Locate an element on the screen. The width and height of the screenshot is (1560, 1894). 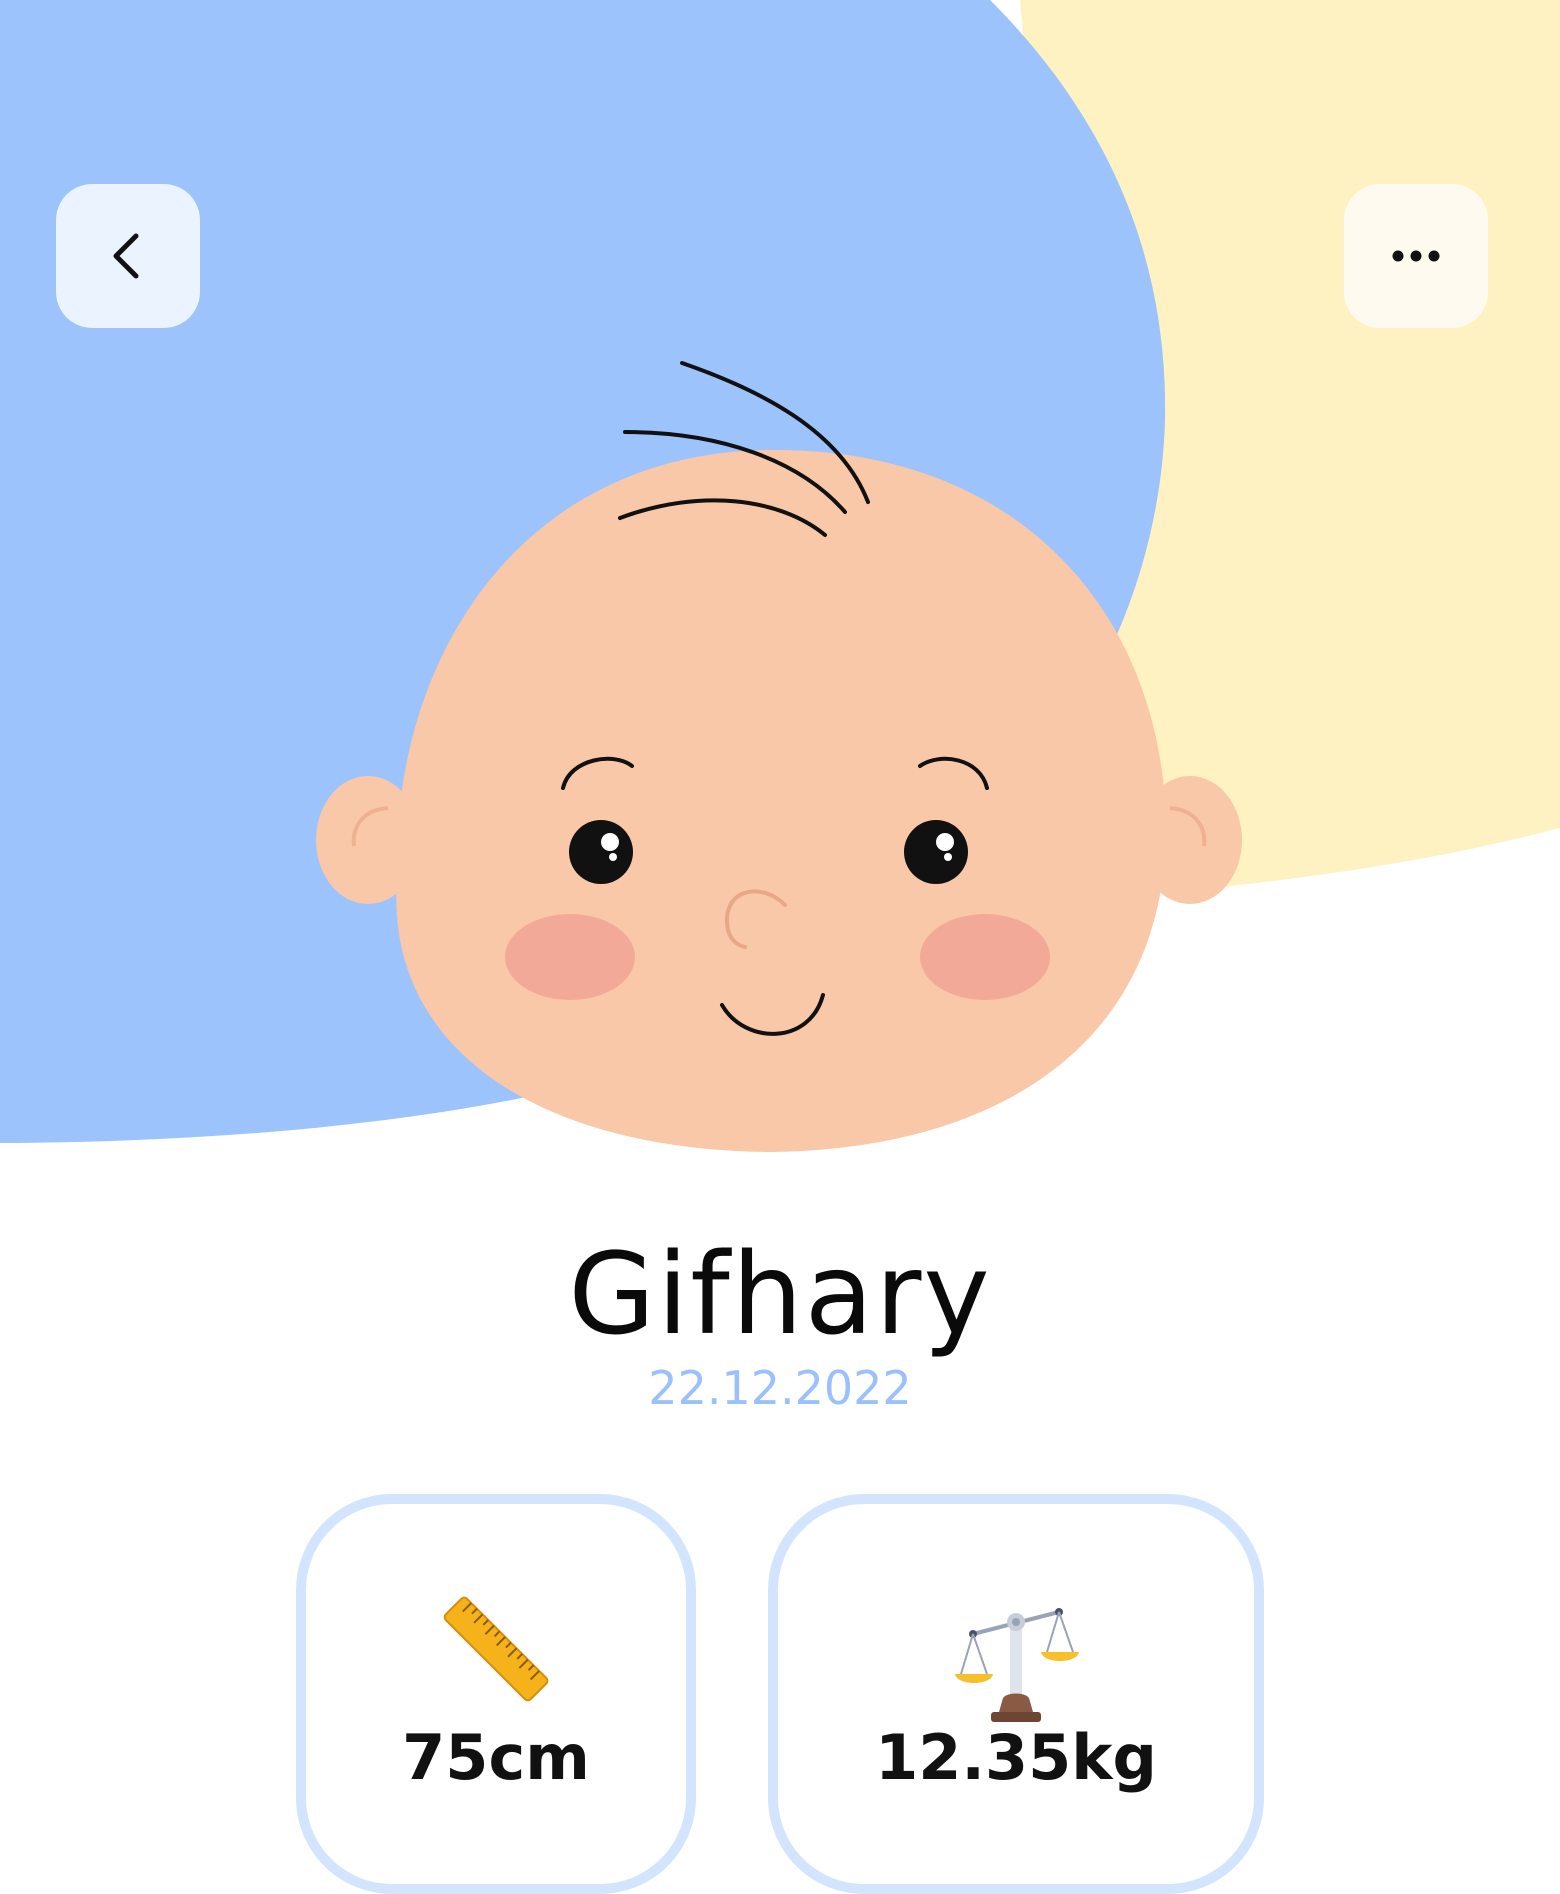
chevron-left-icon is located at coordinates (126, 256).